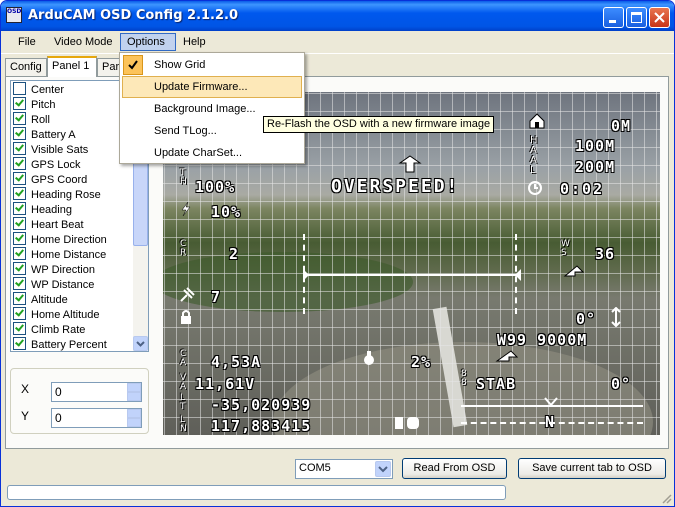 This screenshot has width=675, height=507. Describe the element at coordinates (69, 255) in the screenshot. I see `panel-label: Home Distance` at that location.